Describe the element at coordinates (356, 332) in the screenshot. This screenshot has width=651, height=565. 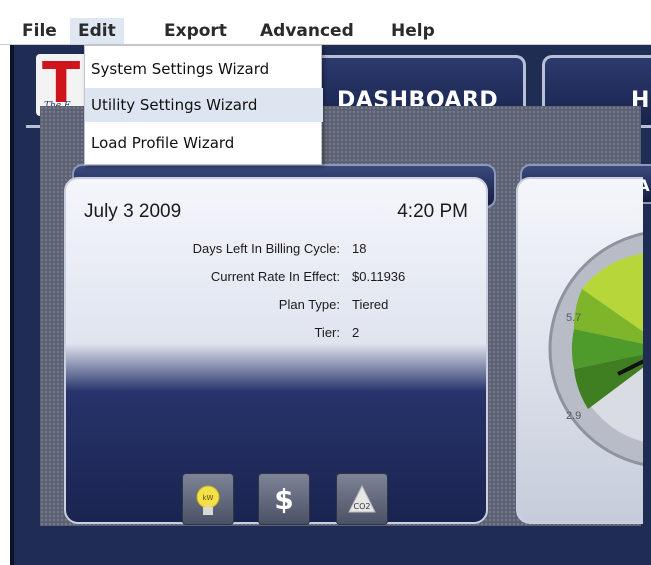
I see `info-value: 2` at that location.